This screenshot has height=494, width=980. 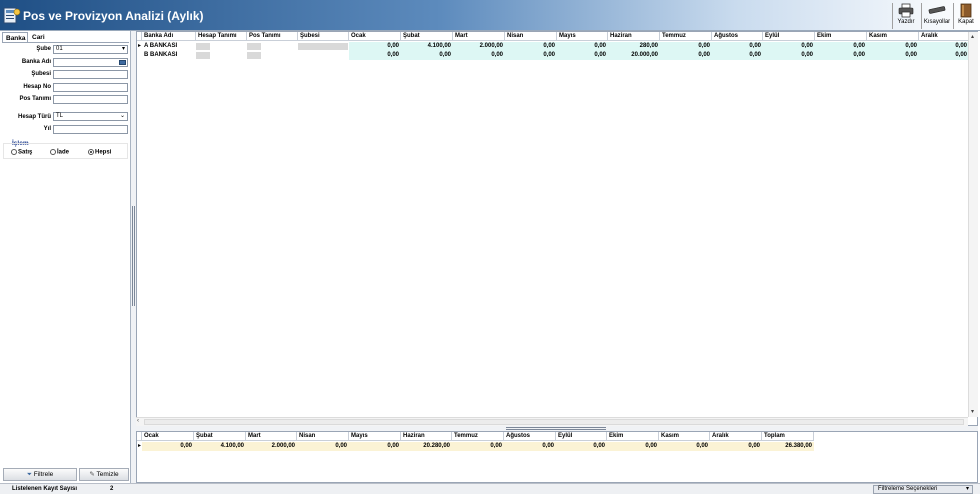 What do you see at coordinates (906, 22) in the screenshot?
I see `print-label: Yazdır` at bounding box center [906, 22].